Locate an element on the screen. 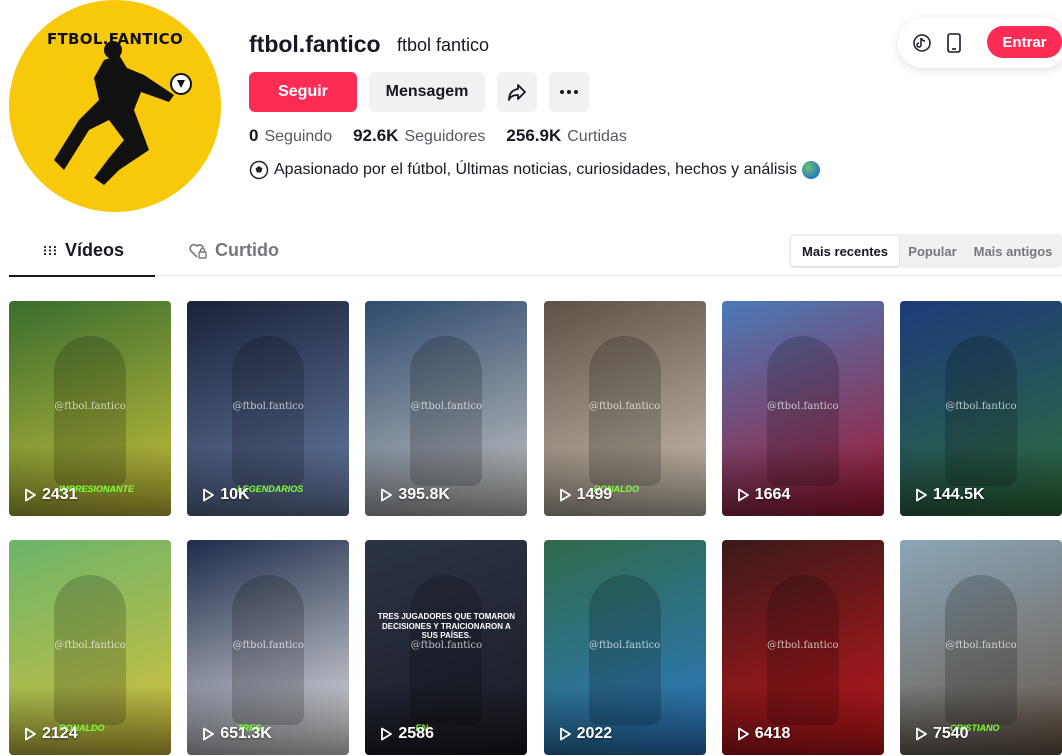  video-card: @ftbol.fantico LEGENDARIOS 10K is located at coordinates (268, 408).